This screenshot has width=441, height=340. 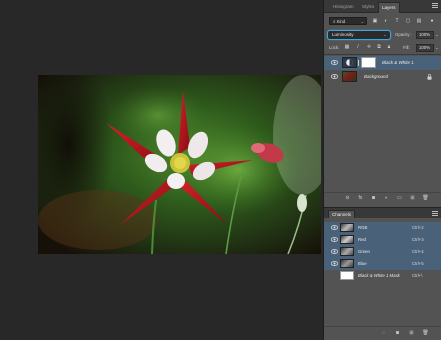 What do you see at coordinates (373, 198) in the screenshot?
I see `add-mask-icon: ◙` at bounding box center [373, 198].